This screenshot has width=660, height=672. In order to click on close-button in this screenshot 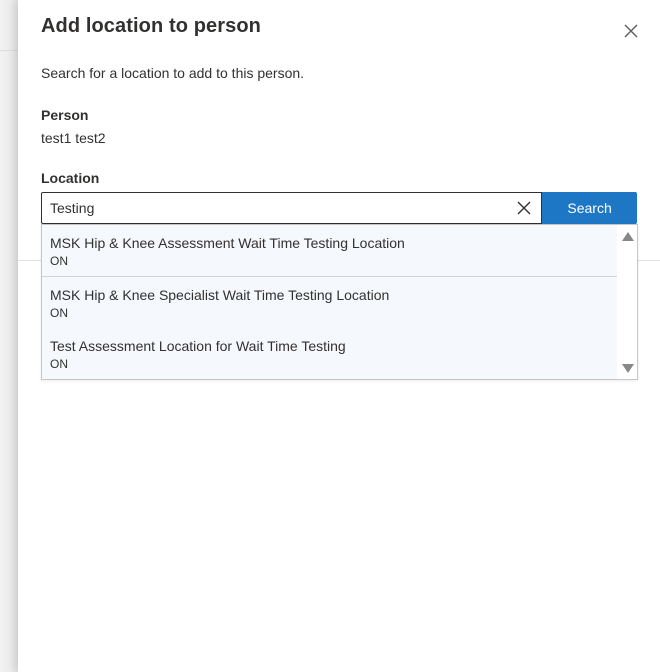, I will do `click(631, 31)`.